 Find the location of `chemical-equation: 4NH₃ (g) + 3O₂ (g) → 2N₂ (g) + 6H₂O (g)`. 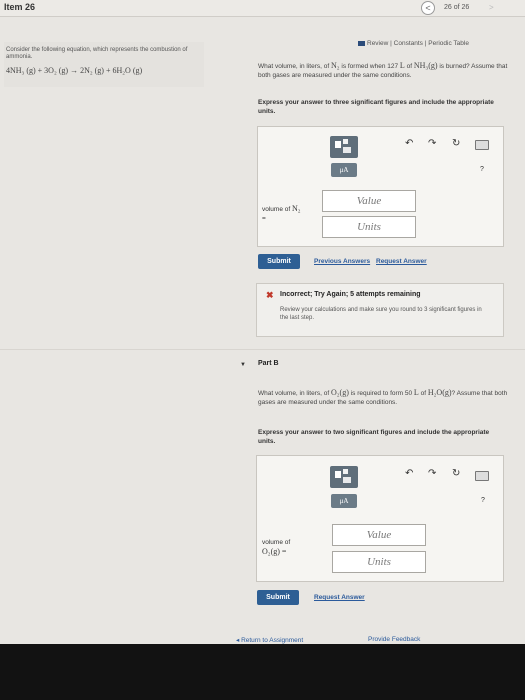

chemical-equation: 4NH₃ (g) + 3O₂ (g) → 2N₂ (g) + 6H₂O (g) is located at coordinates (74, 70).